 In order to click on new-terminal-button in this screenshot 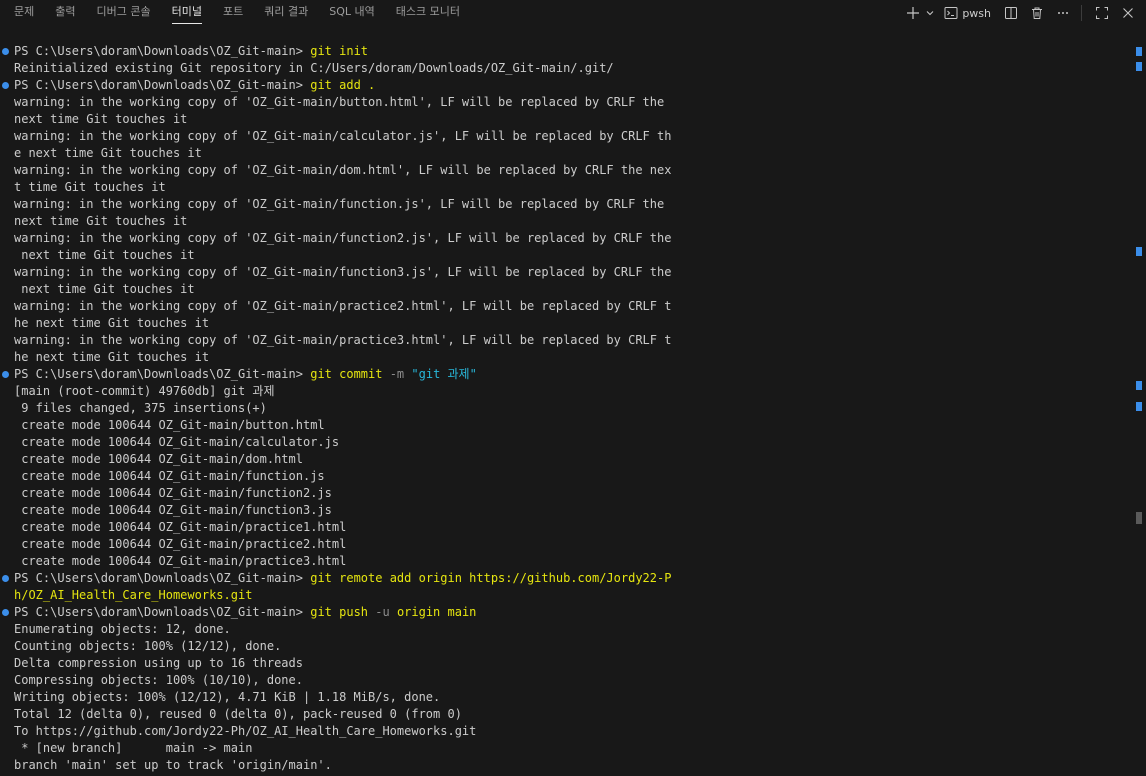, I will do `click(913, 13)`.